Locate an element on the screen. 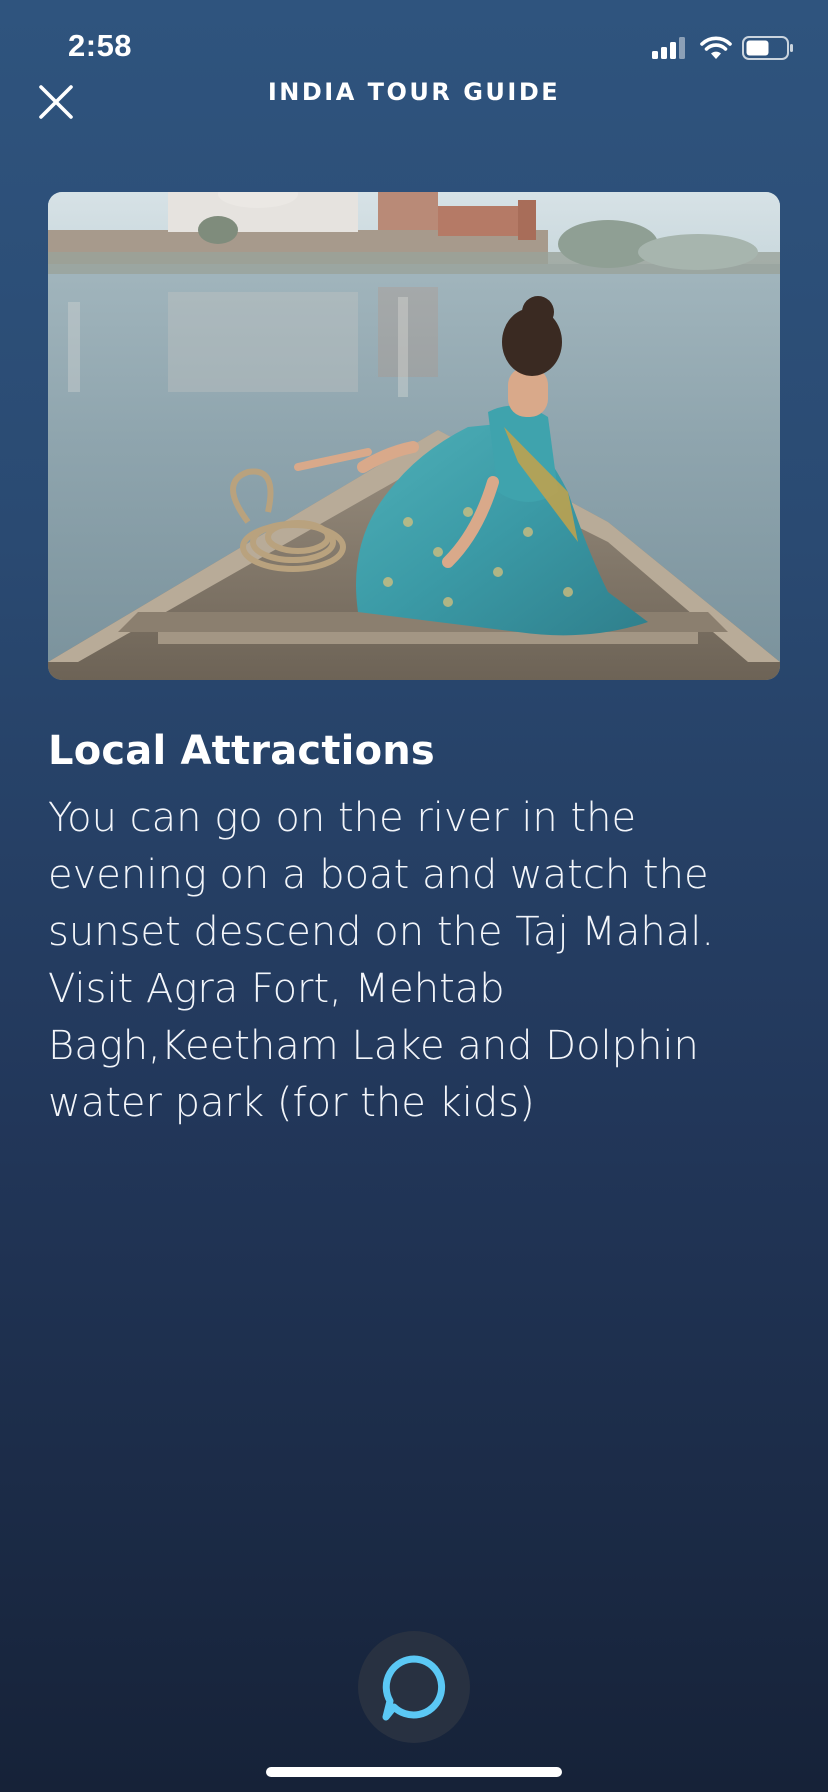 Image resolution: width=828 pixels, height=1792 pixels. wifi-icon is located at coordinates (716, 47).